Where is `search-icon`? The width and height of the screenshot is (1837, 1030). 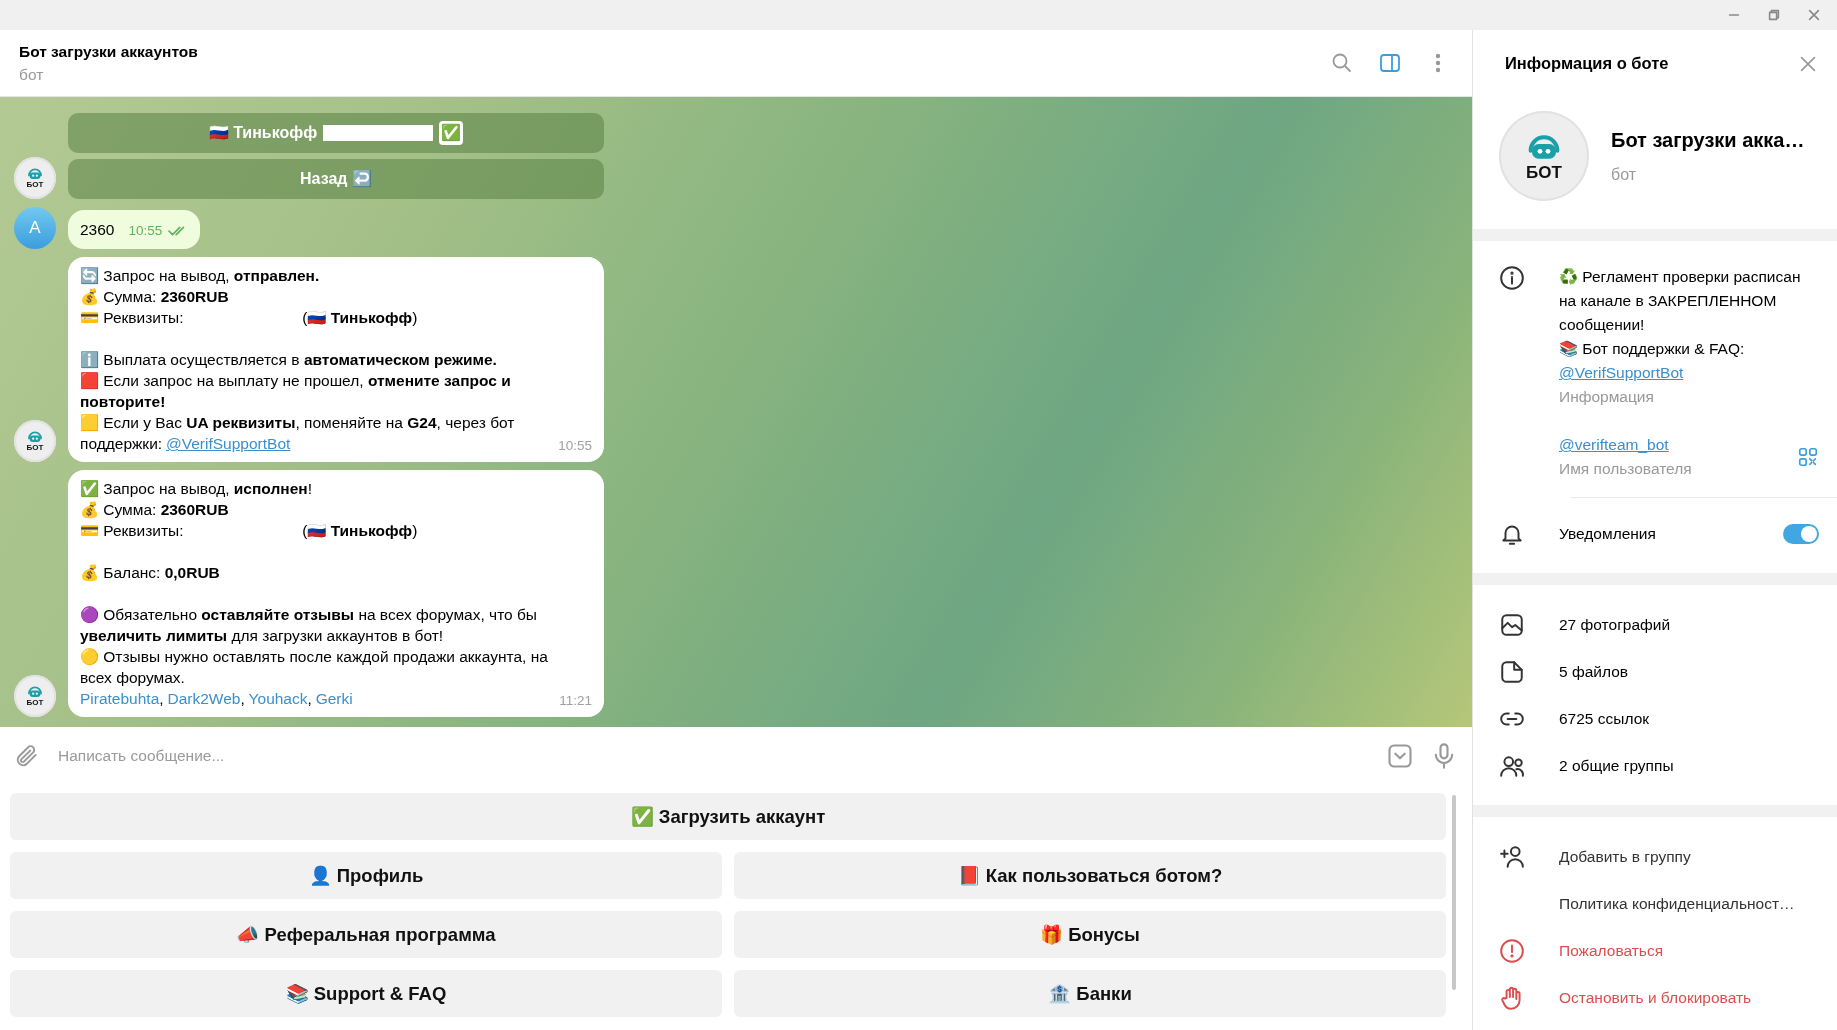 search-icon is located at coordinates (1342, 63).